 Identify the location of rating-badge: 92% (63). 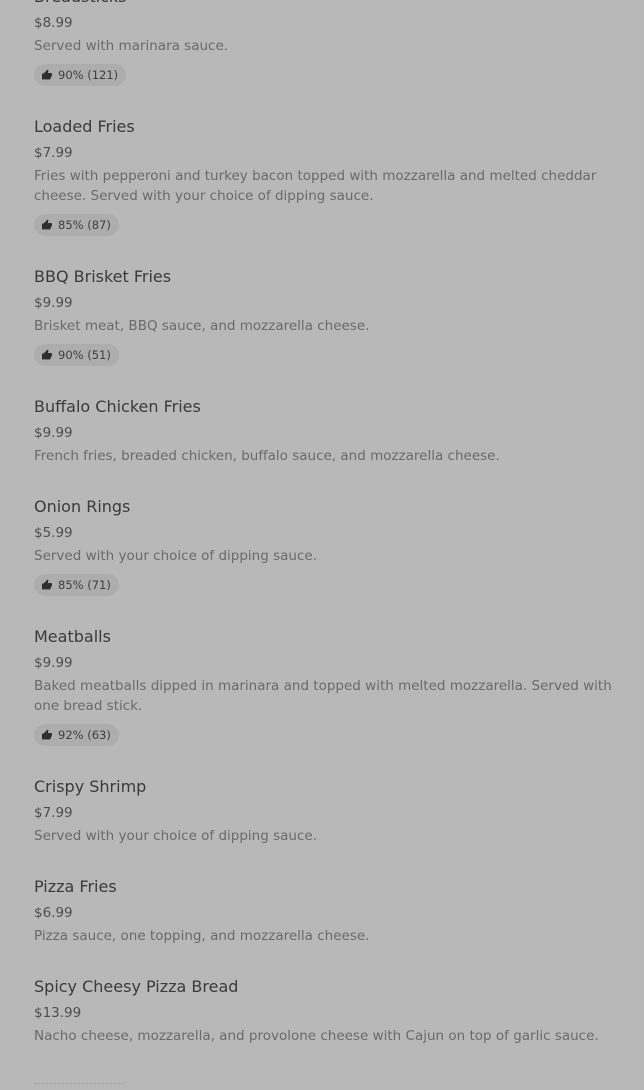
(76, 735).